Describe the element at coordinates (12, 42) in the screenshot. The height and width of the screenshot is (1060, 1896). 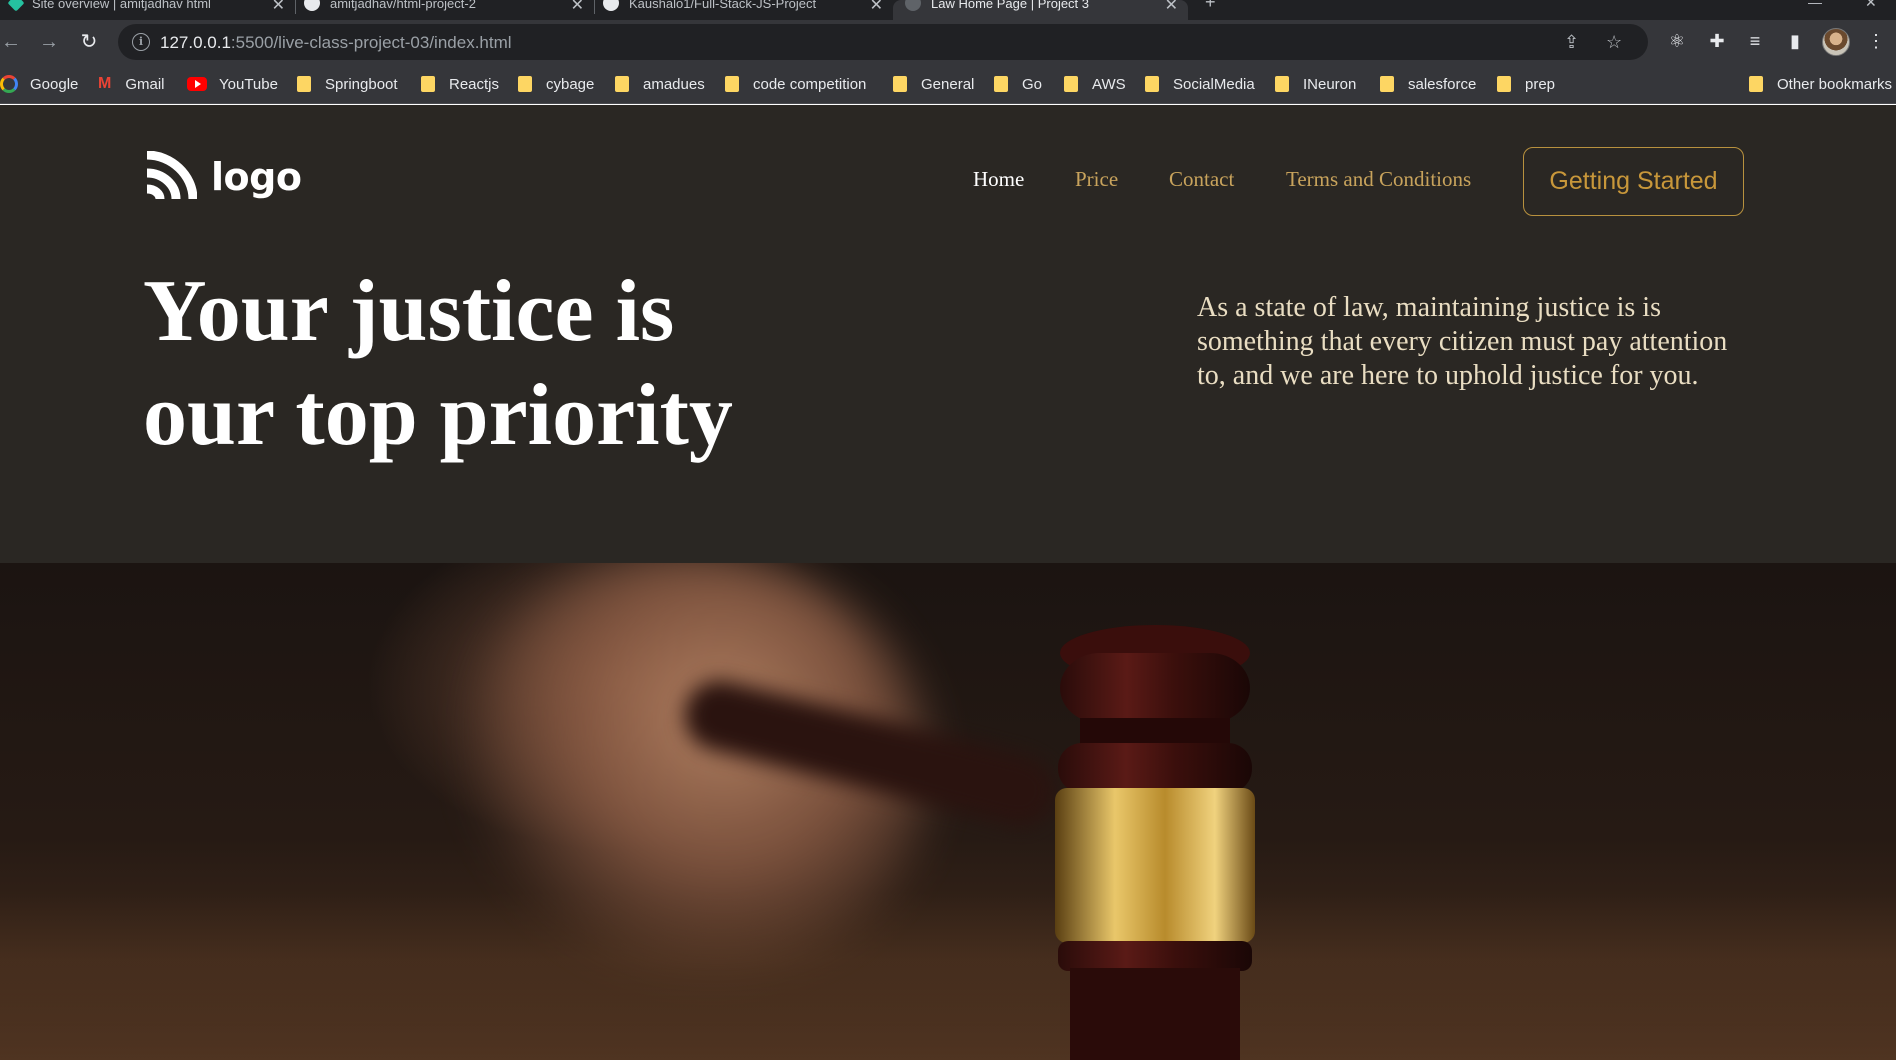
I see `back-arrow-icon: ←` at that location.